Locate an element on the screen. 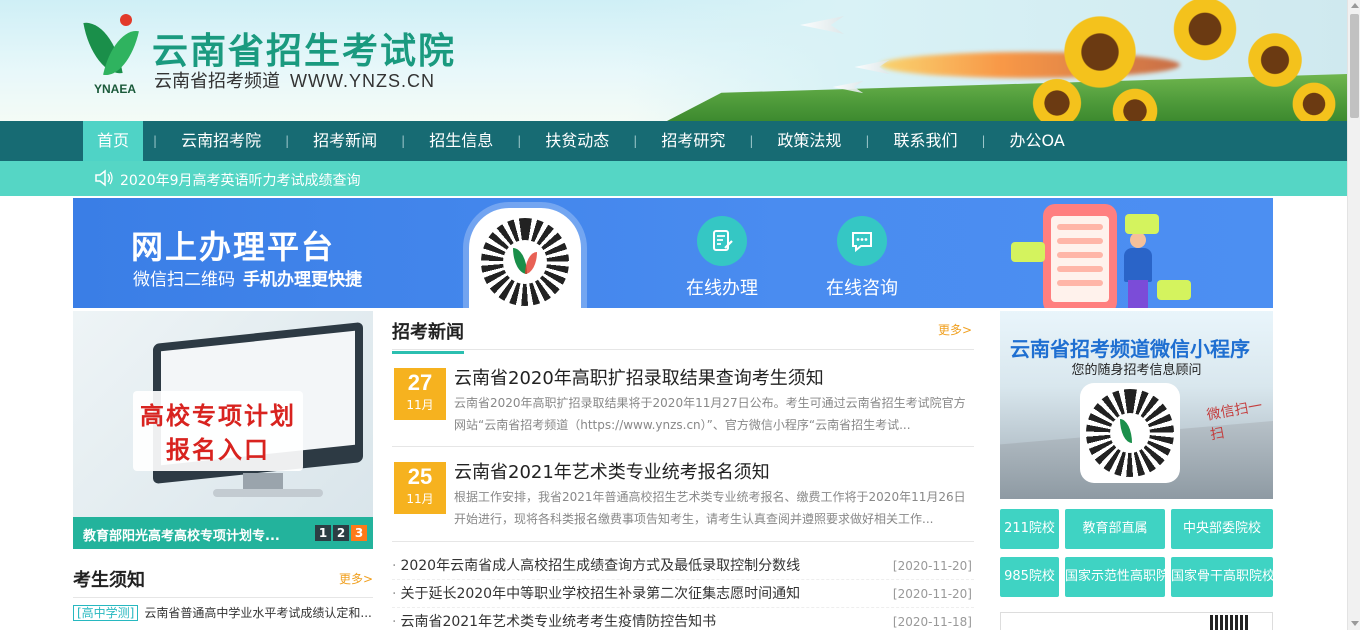 The width and height of the screenshot is (1360, 630). online-consult-button: 在线咨询 is located at coordinates (862, 258).